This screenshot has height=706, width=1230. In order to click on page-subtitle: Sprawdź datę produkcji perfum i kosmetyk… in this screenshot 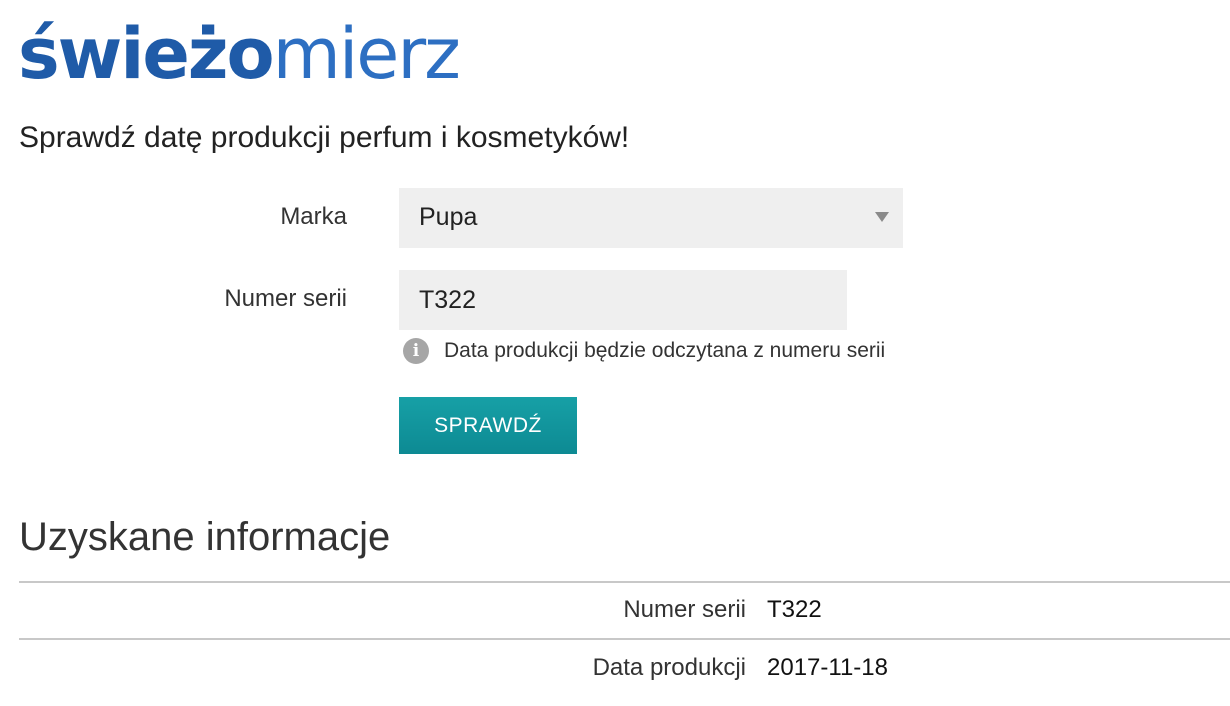, I will do `click(324, 137)`.